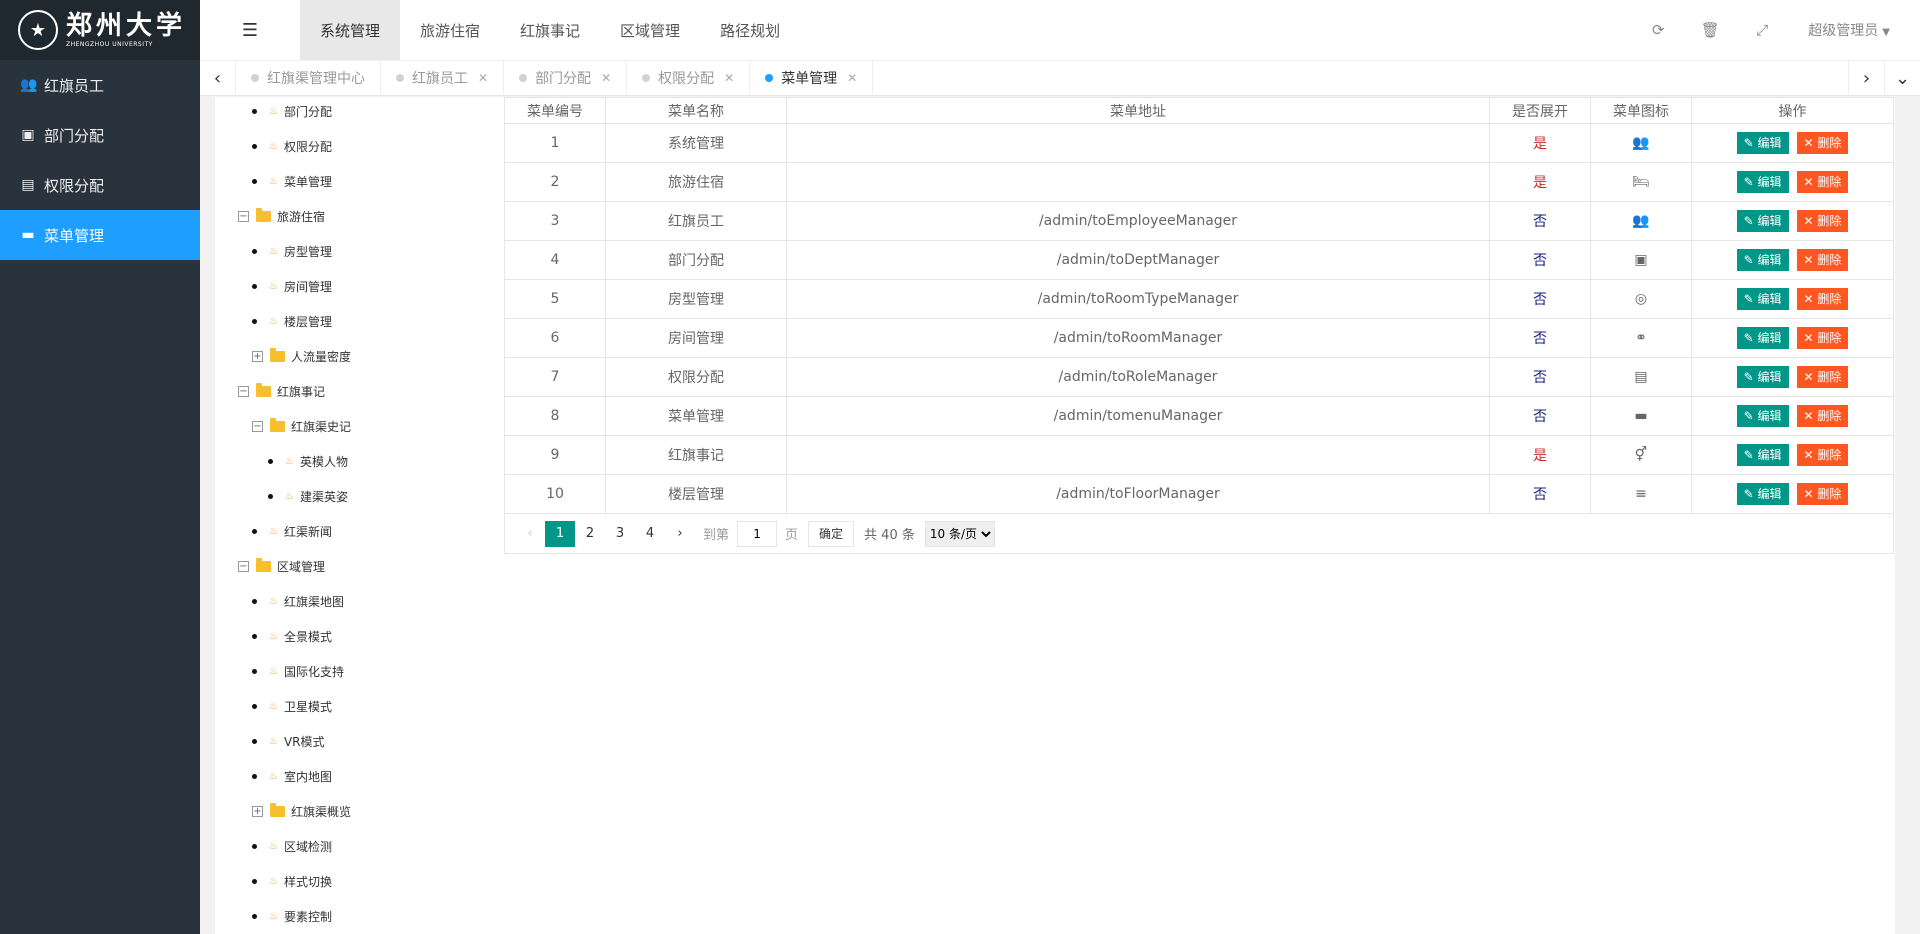 The height and width of the screenshot is (934, 1920). I want to click on sidebar-item-employees: 👥 红旗员工, so click(100, 85).